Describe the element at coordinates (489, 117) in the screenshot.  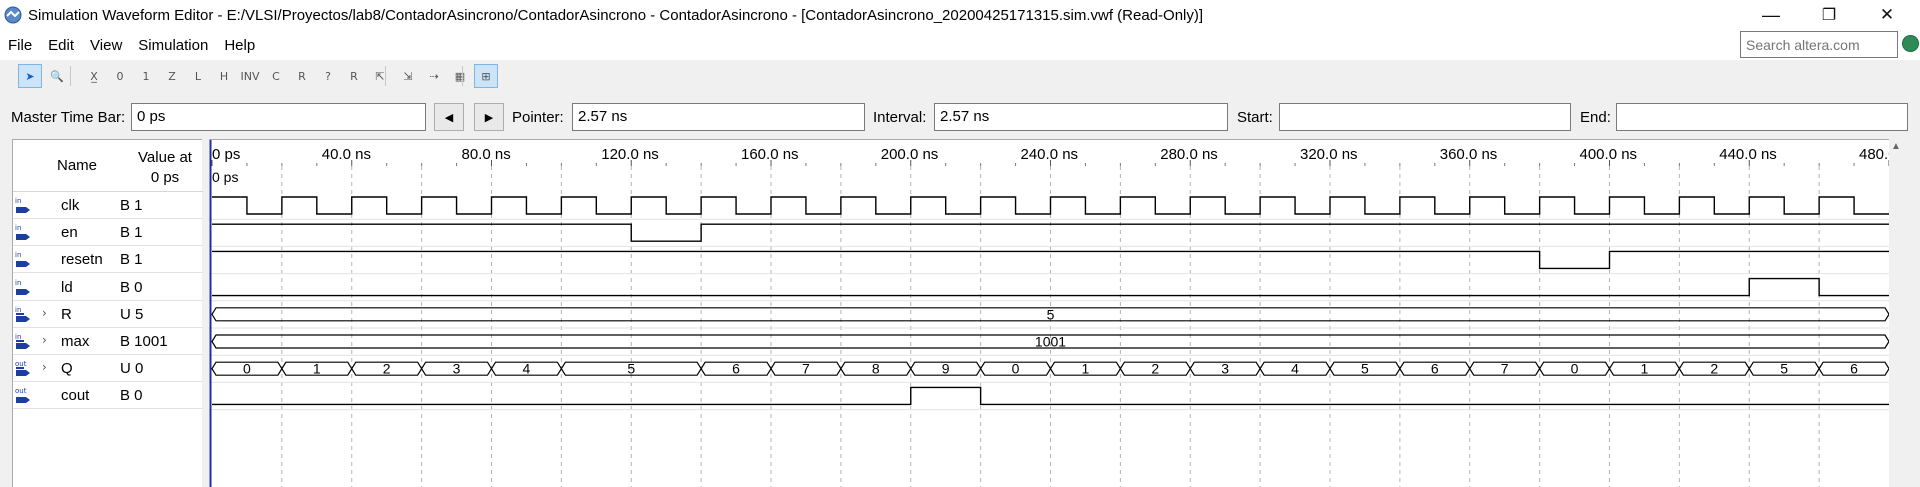
I see `next-transition-button: ▶` at that location.